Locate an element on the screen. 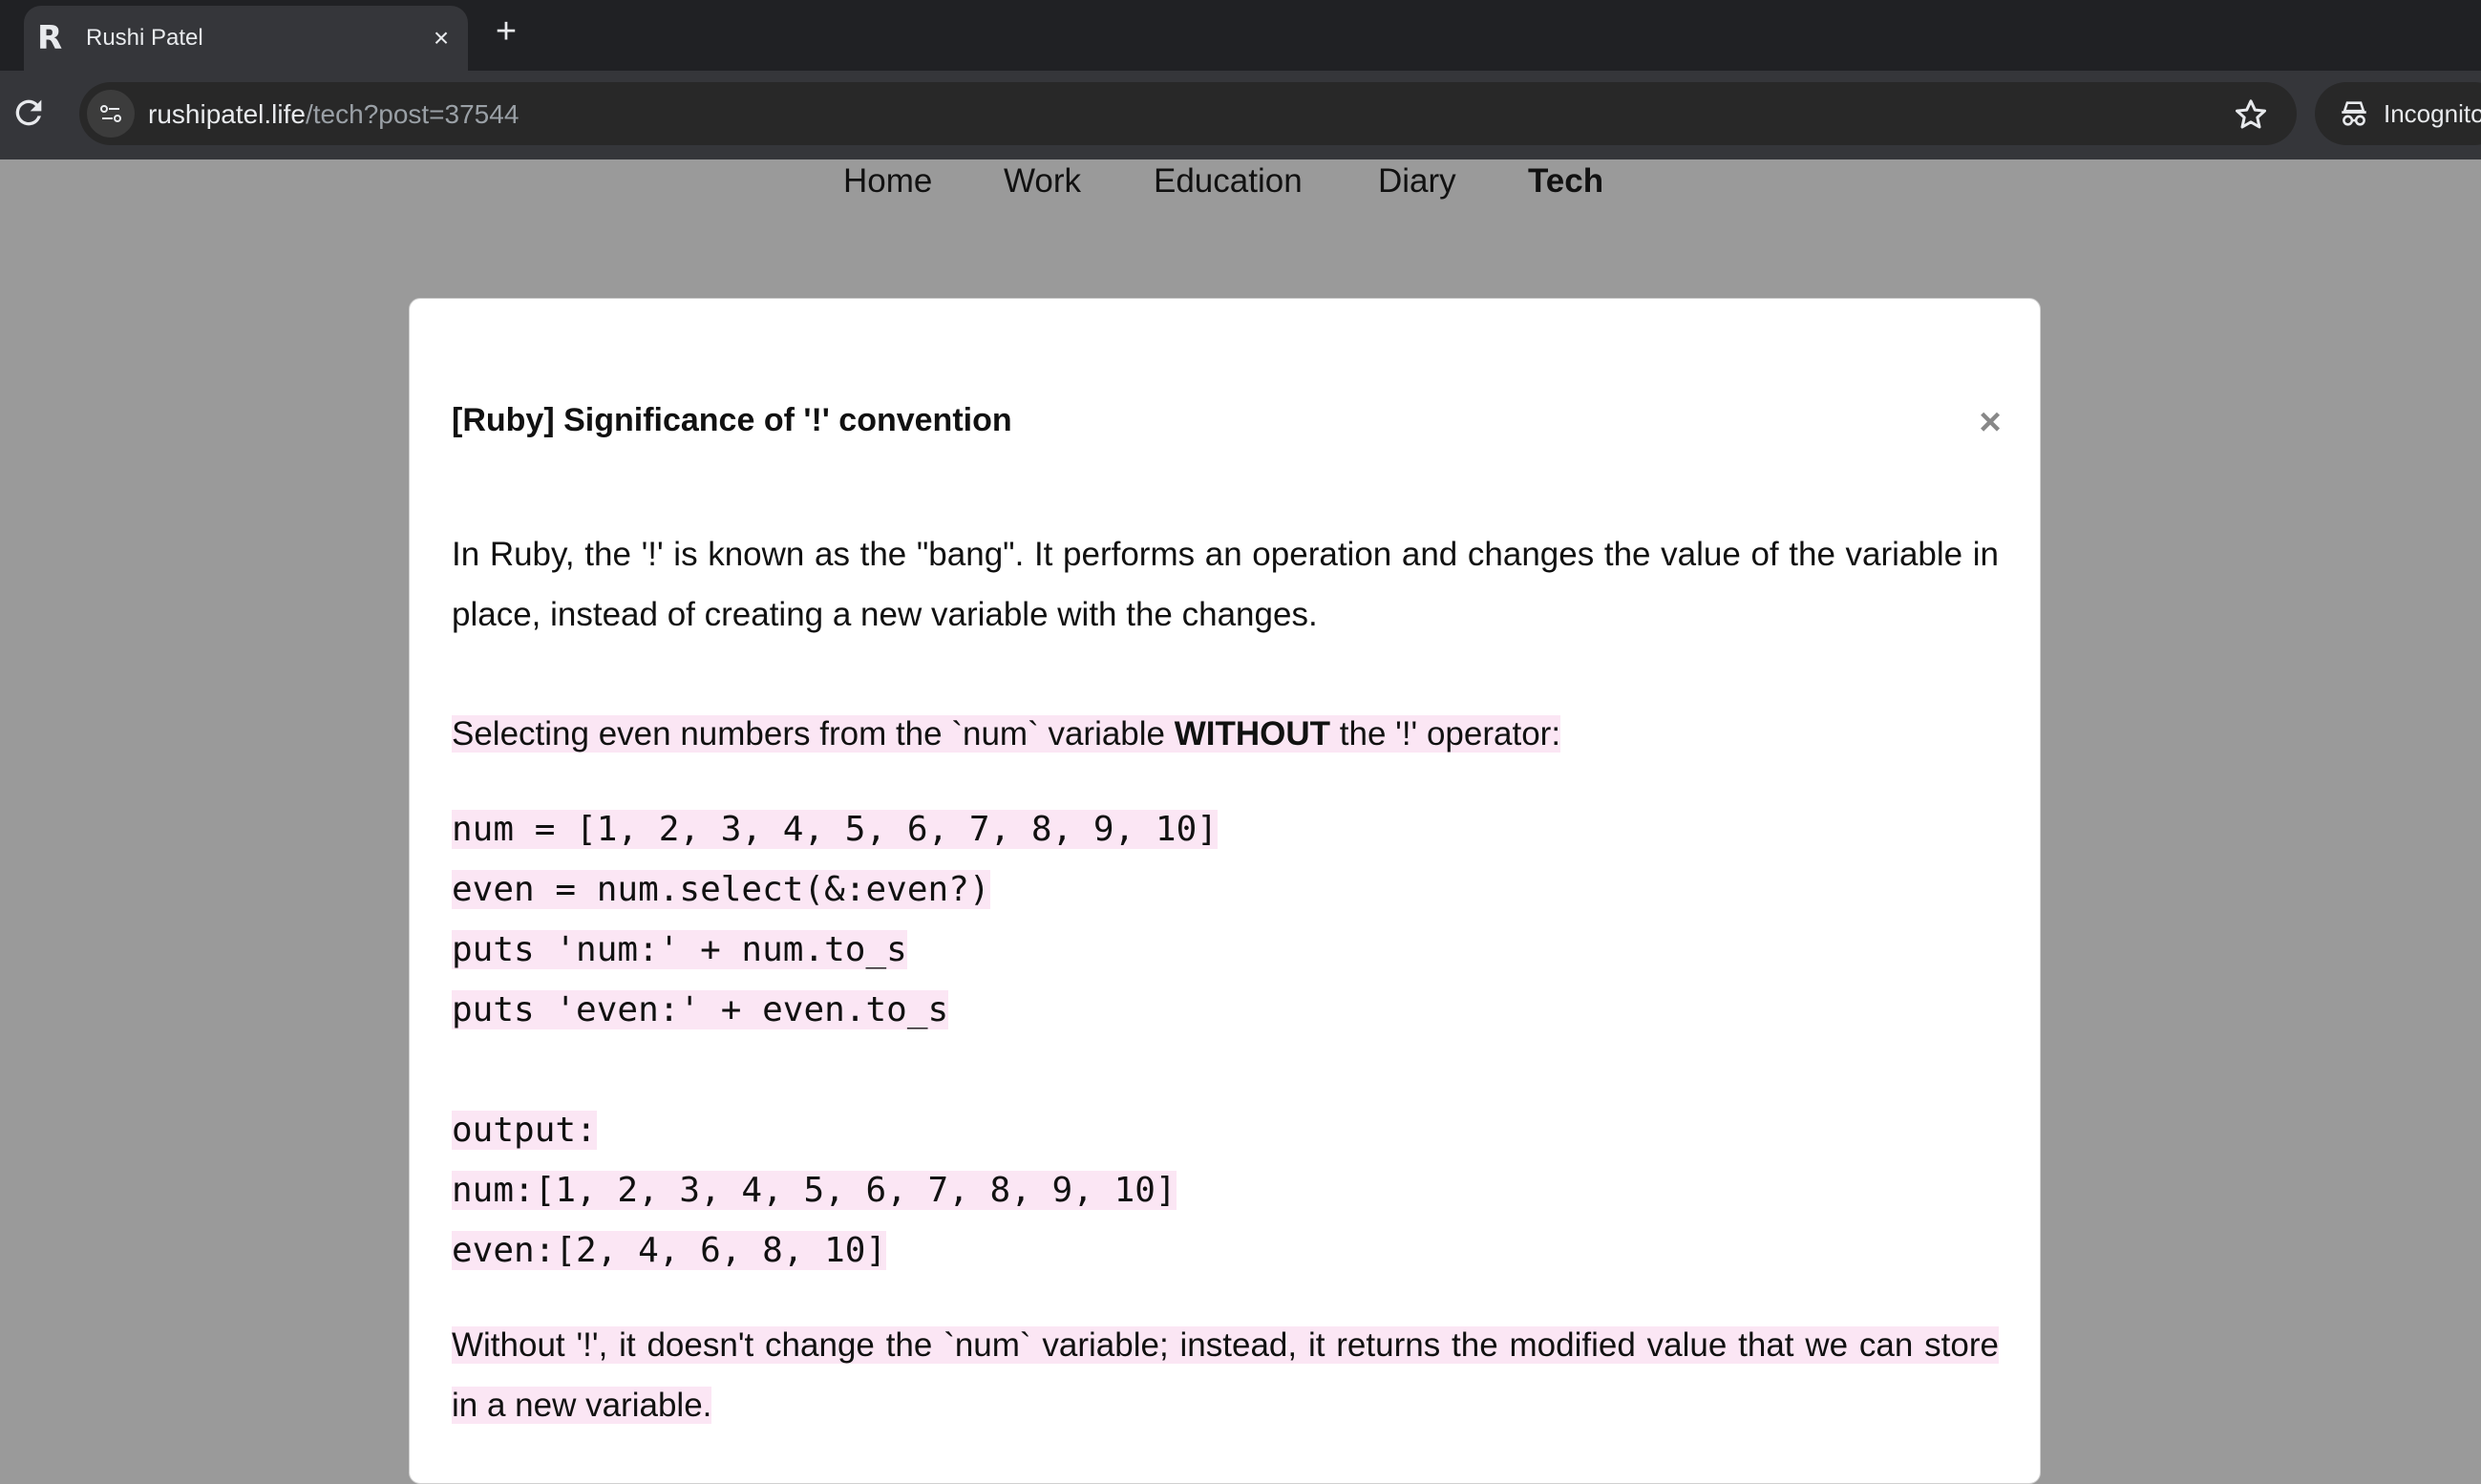 The image size is (2481, 1484). site-favicon: R is located at coordinates (50, 38).